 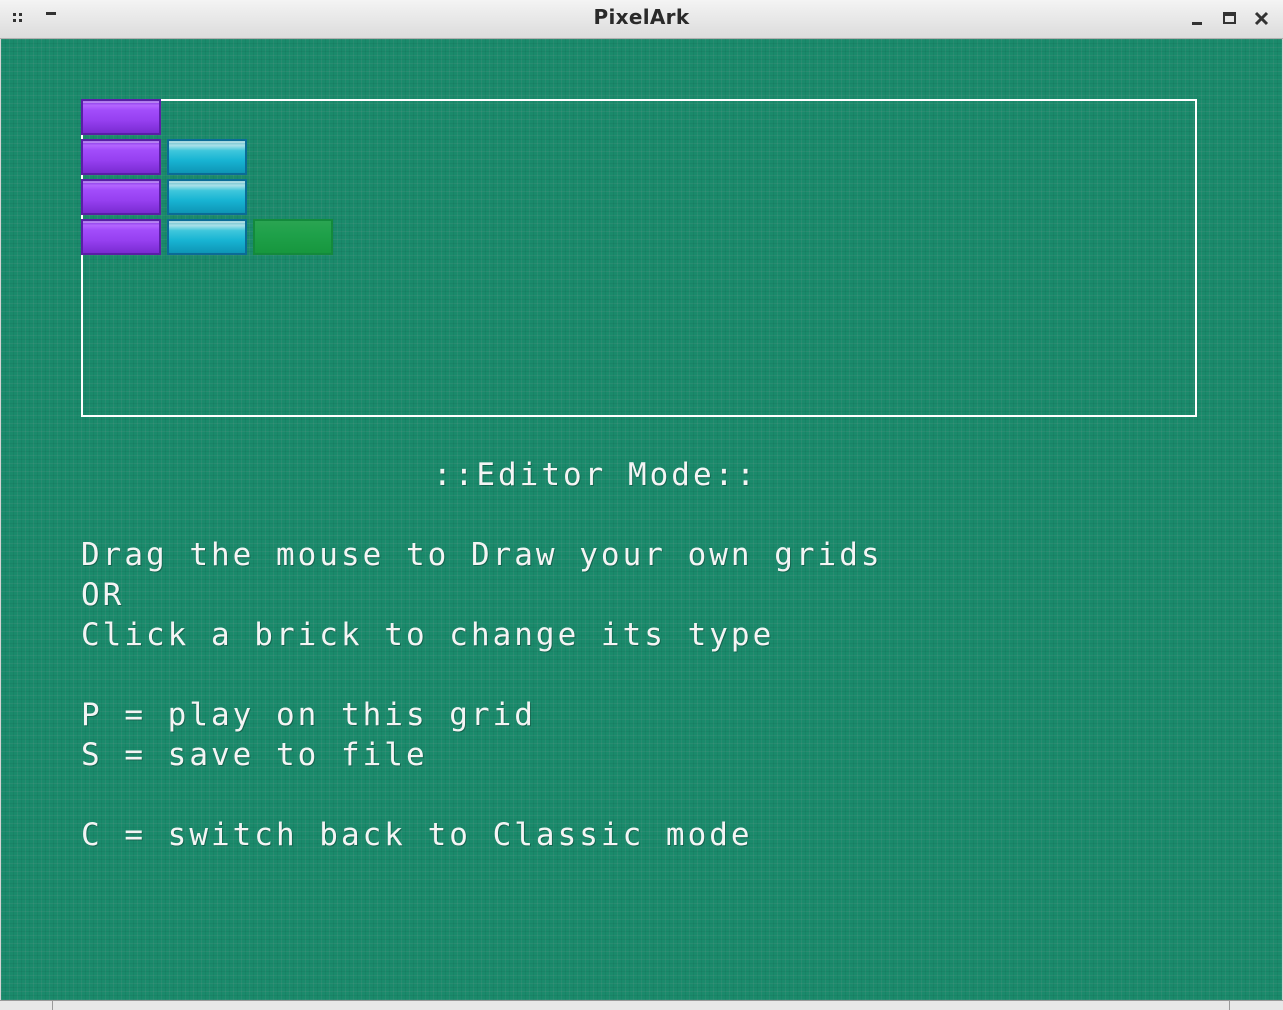 I want to click on instruction-or: OR, so click(x=103, y=595).